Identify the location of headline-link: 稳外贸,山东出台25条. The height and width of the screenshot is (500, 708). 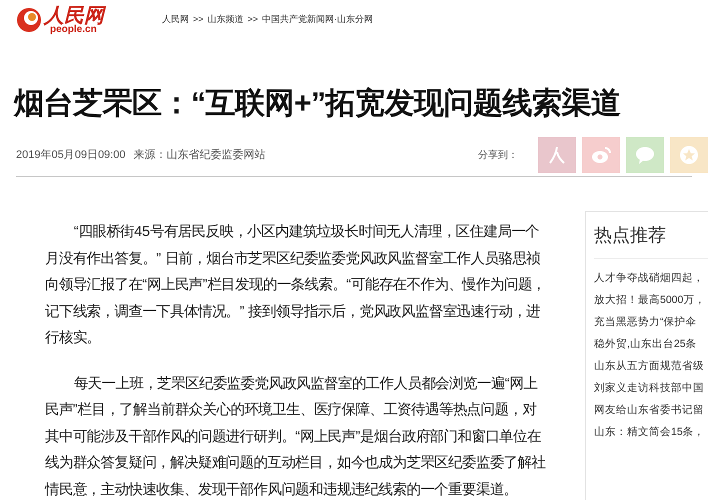
(651, 344).